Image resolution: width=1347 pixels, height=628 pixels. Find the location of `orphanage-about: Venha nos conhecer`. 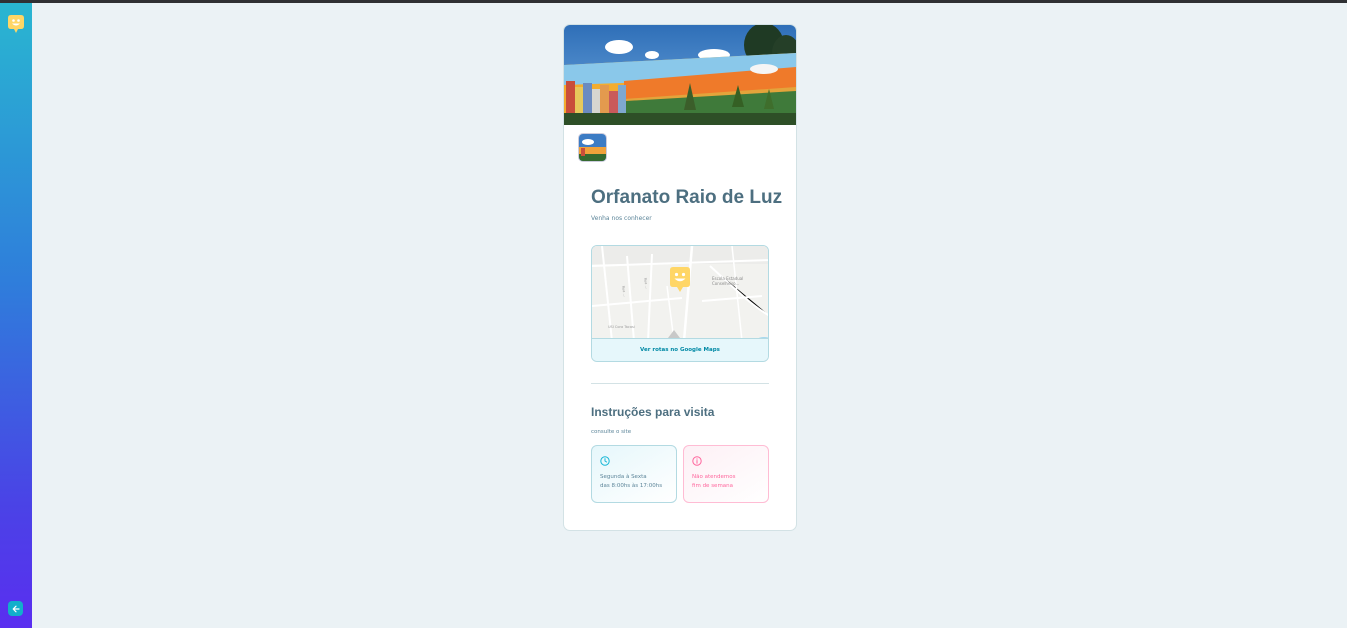

orphanage-about: Venha nos conhecer is located at coordinates (621, 218).